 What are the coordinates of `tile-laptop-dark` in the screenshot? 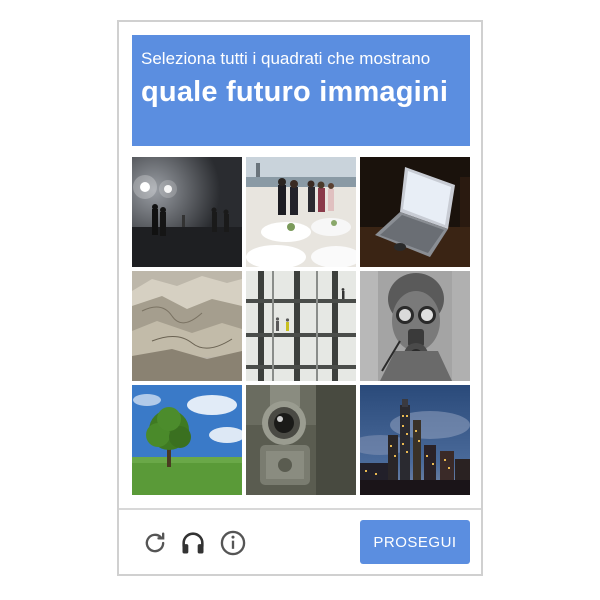 It's located at (415, 212).